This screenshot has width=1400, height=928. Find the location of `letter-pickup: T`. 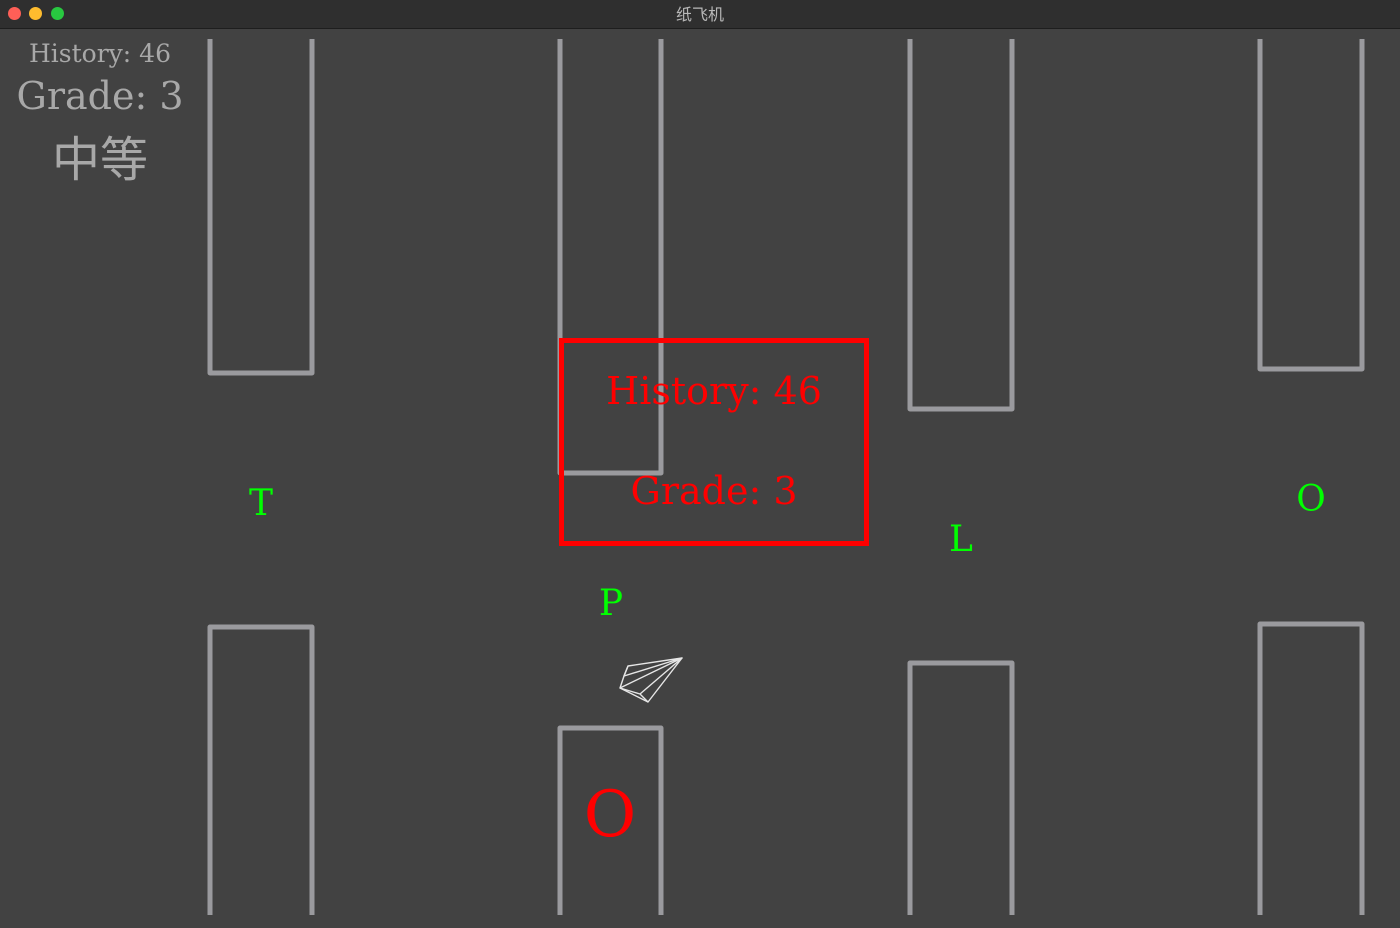

letter-pickup: T is located at coordinates (260, 503).